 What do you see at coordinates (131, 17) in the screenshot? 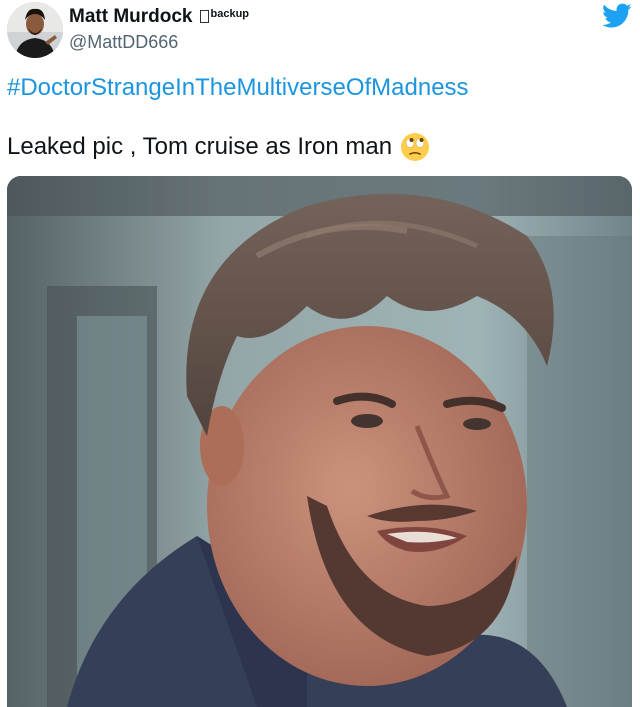
I see `display-name: Matt Murdock` at bounding box center [131, 17].